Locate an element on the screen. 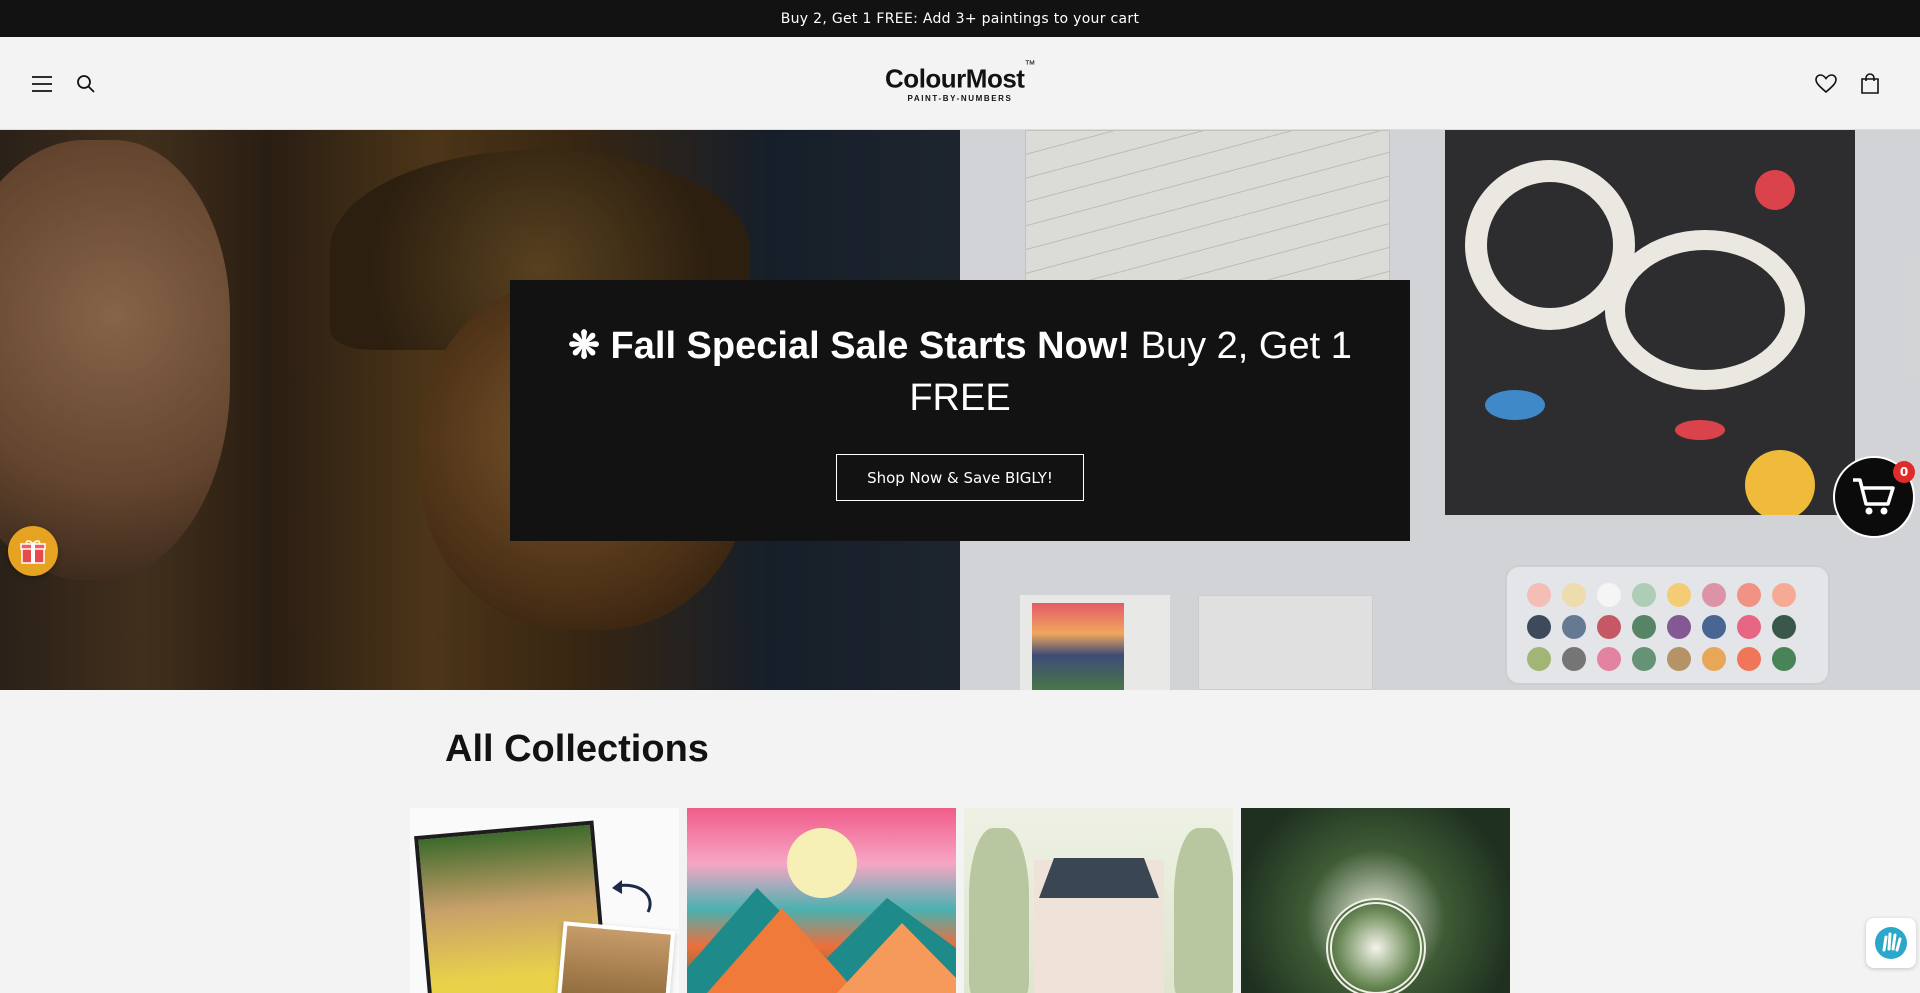  accessibility-hand-icon is located at coordinates (1891, 943).